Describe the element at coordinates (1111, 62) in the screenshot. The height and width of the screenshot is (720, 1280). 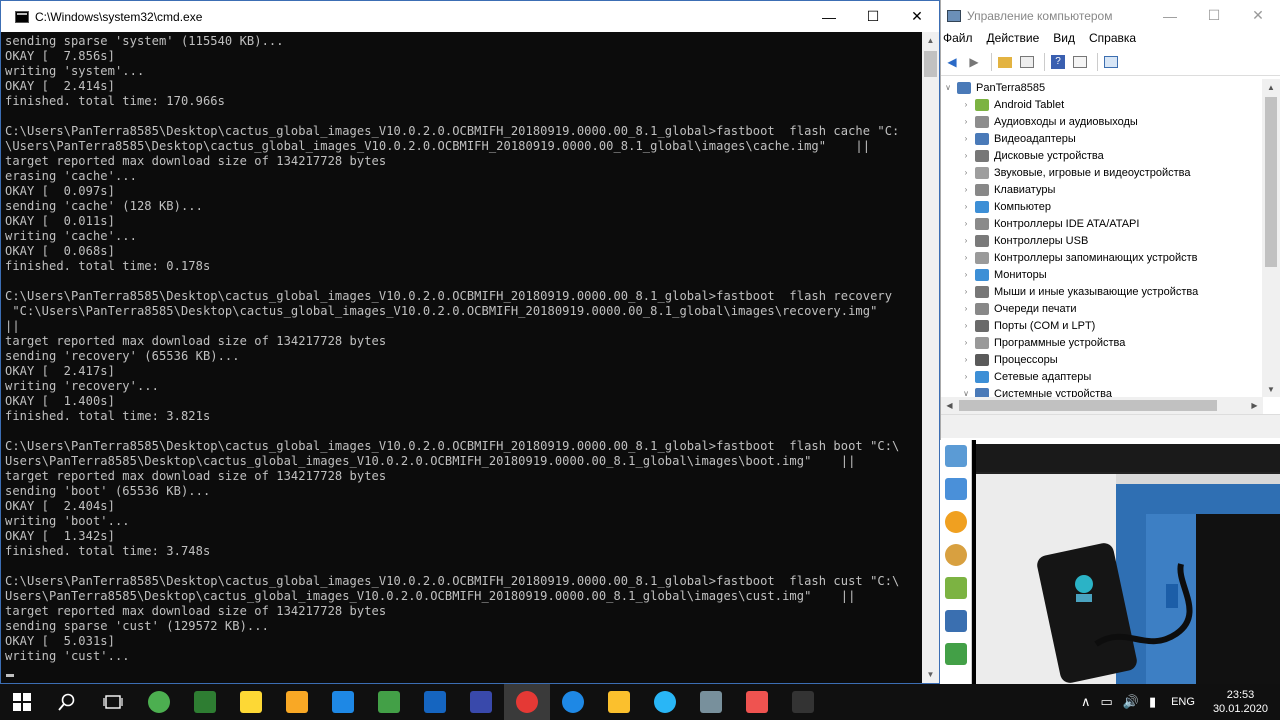
I see `scan-hardware-icon` at that location.